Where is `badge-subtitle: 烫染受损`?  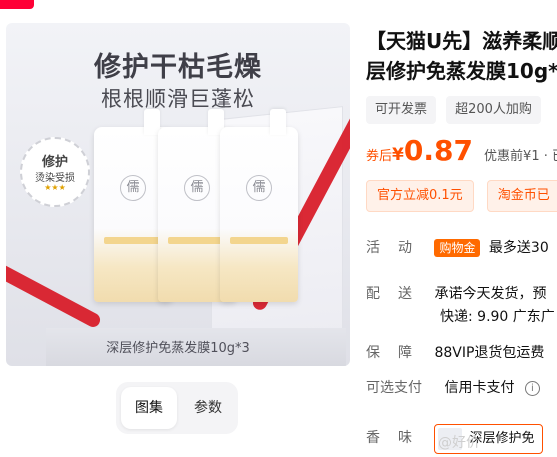
badge-subtitle: 烫染受损 is located at coordinates (55, 178).